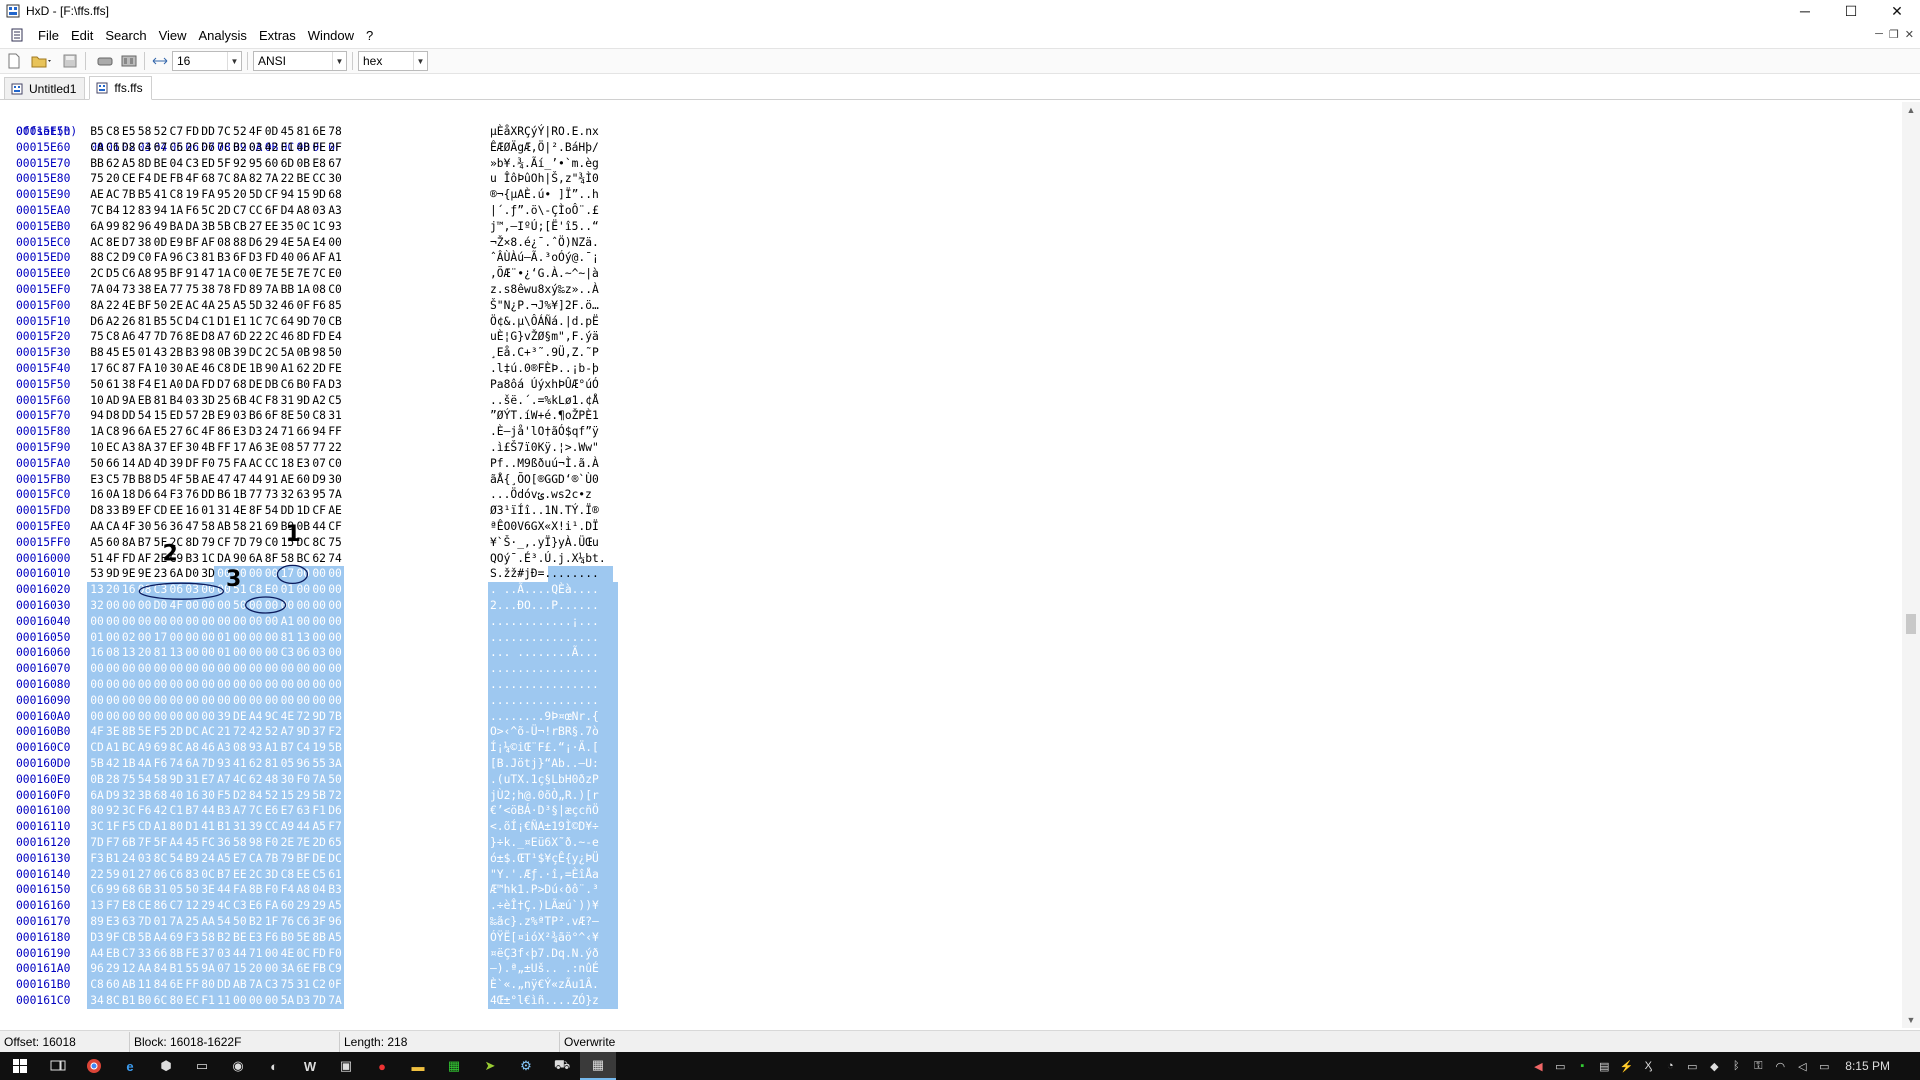 This screenshot has height=1080, width=1920. What do you see at coordinates (1911, 1020) in the screenshot?
I see `scroll-down-arrow: ▼` at bounding box center [1911, 1020].